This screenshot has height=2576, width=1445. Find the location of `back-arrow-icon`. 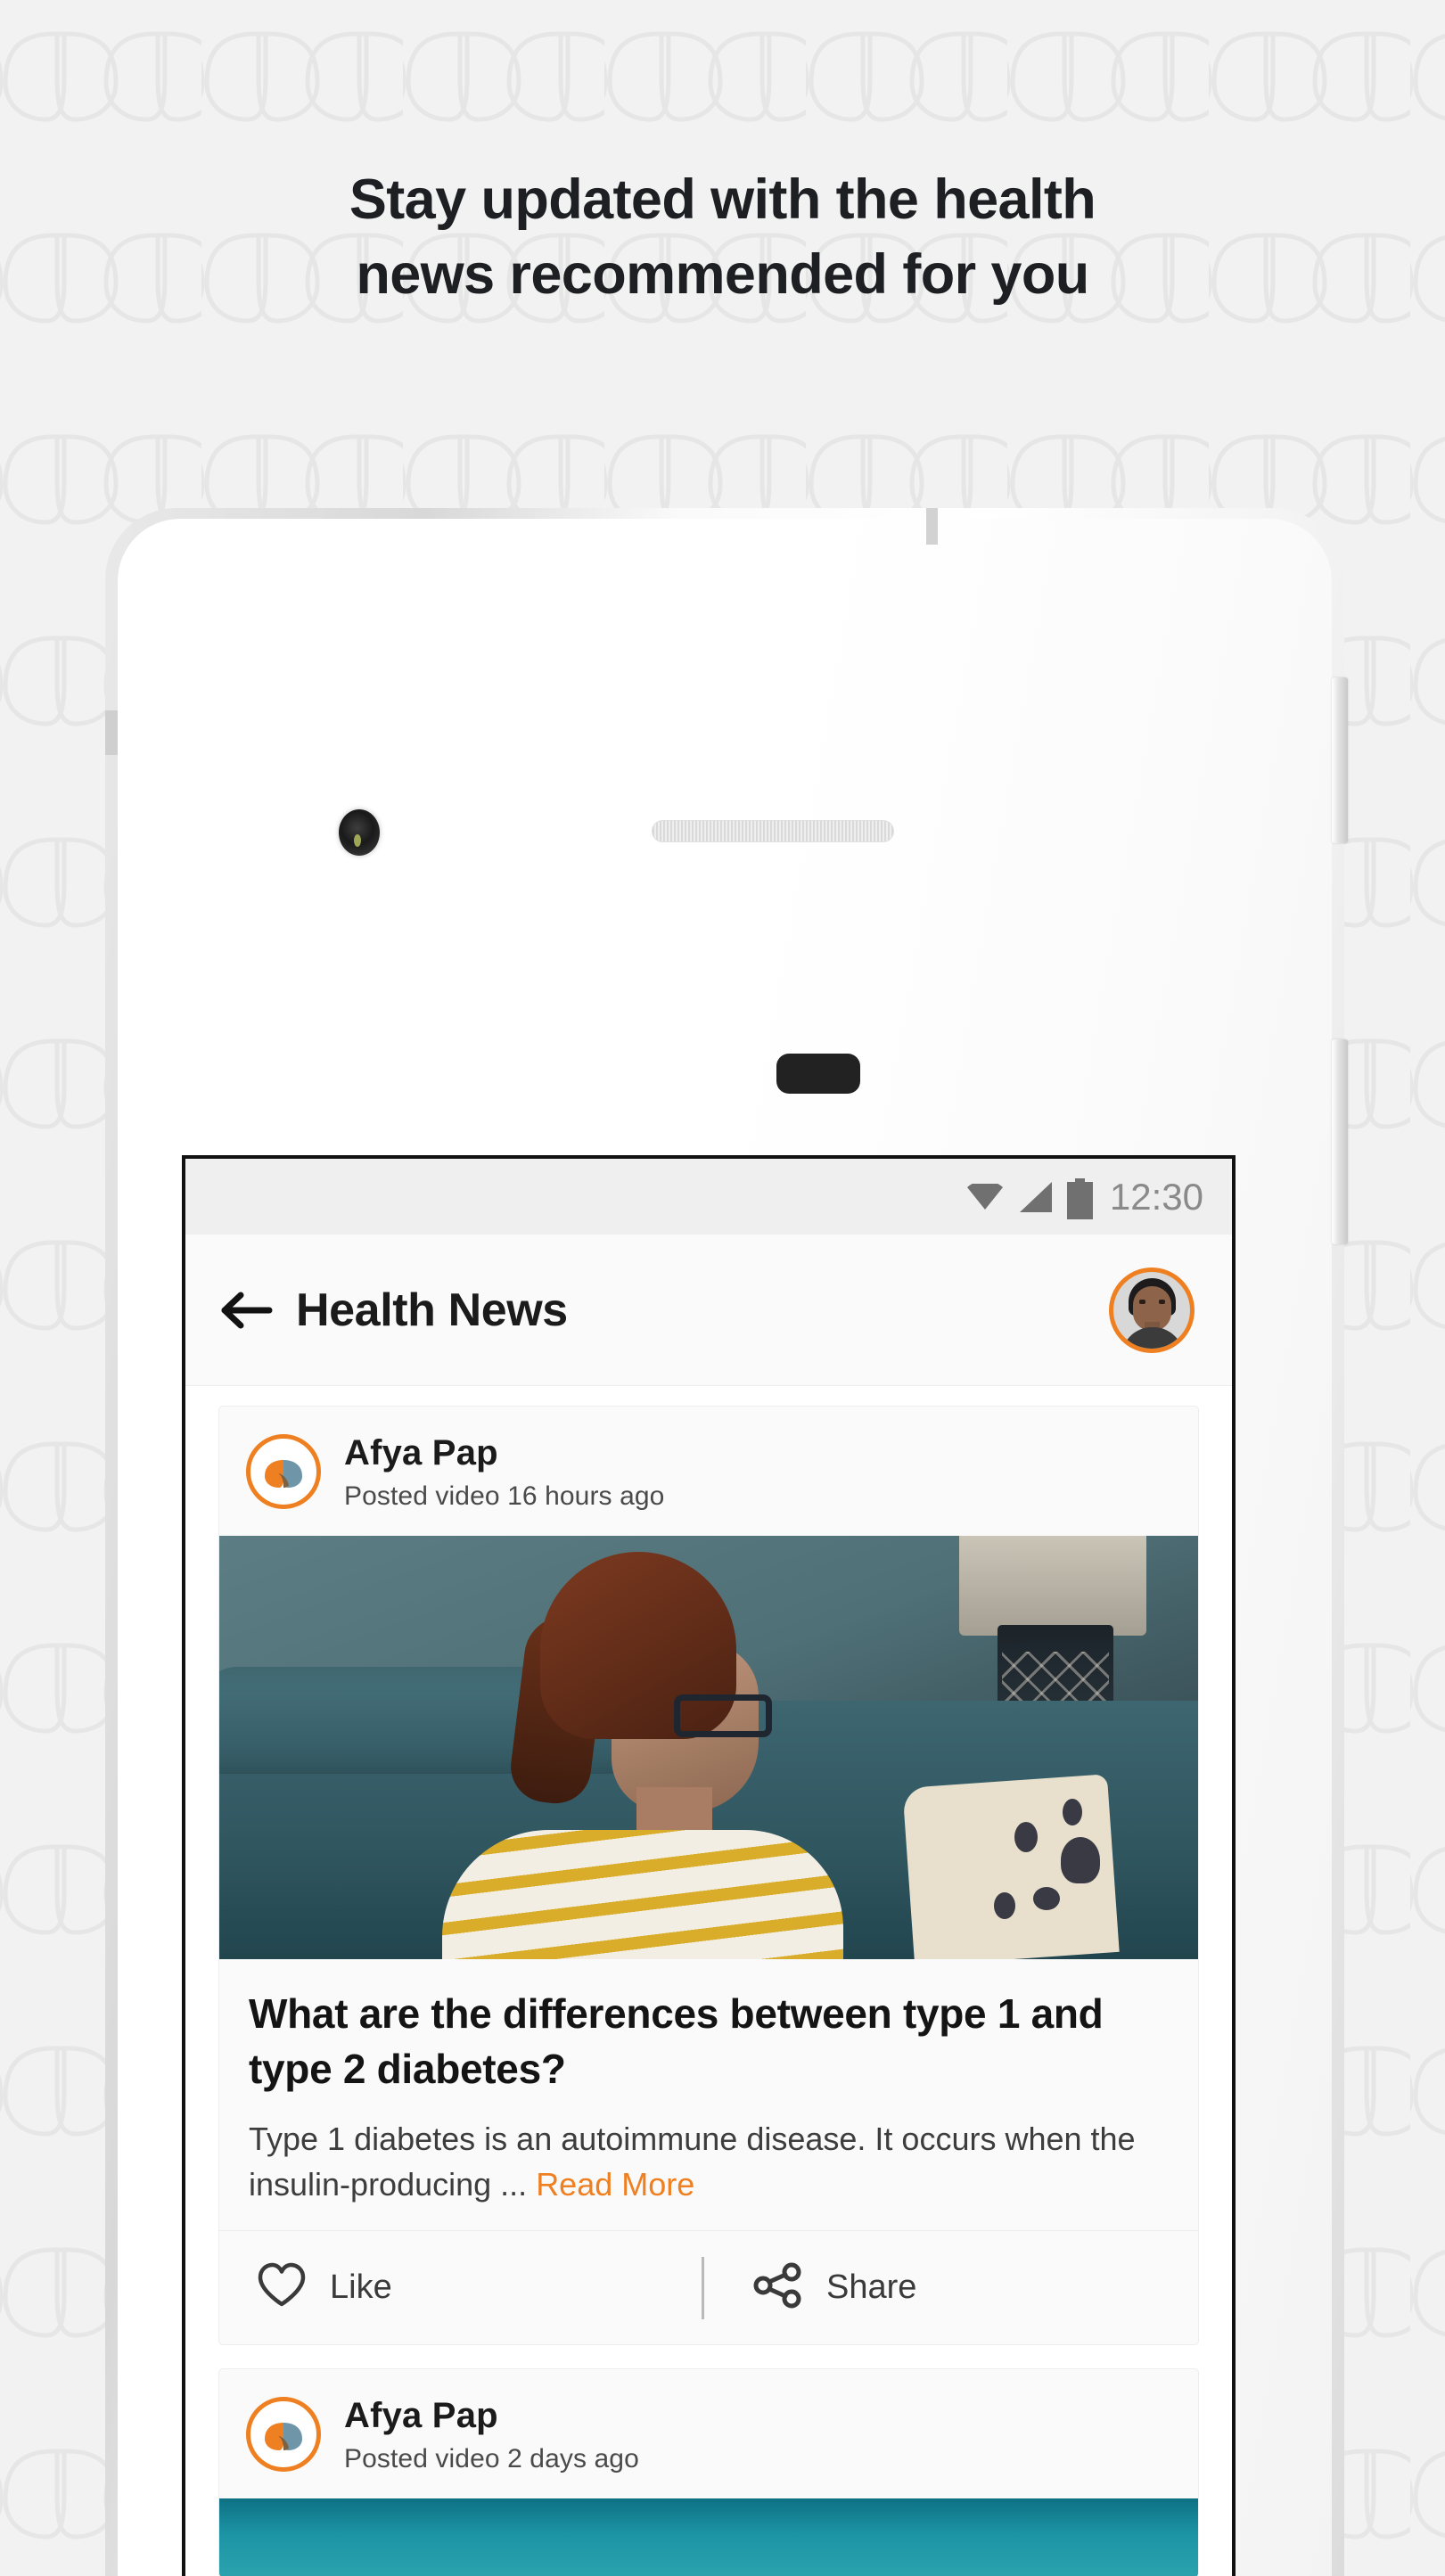

back-arrow-icon is located at coordinates (247, 1311).